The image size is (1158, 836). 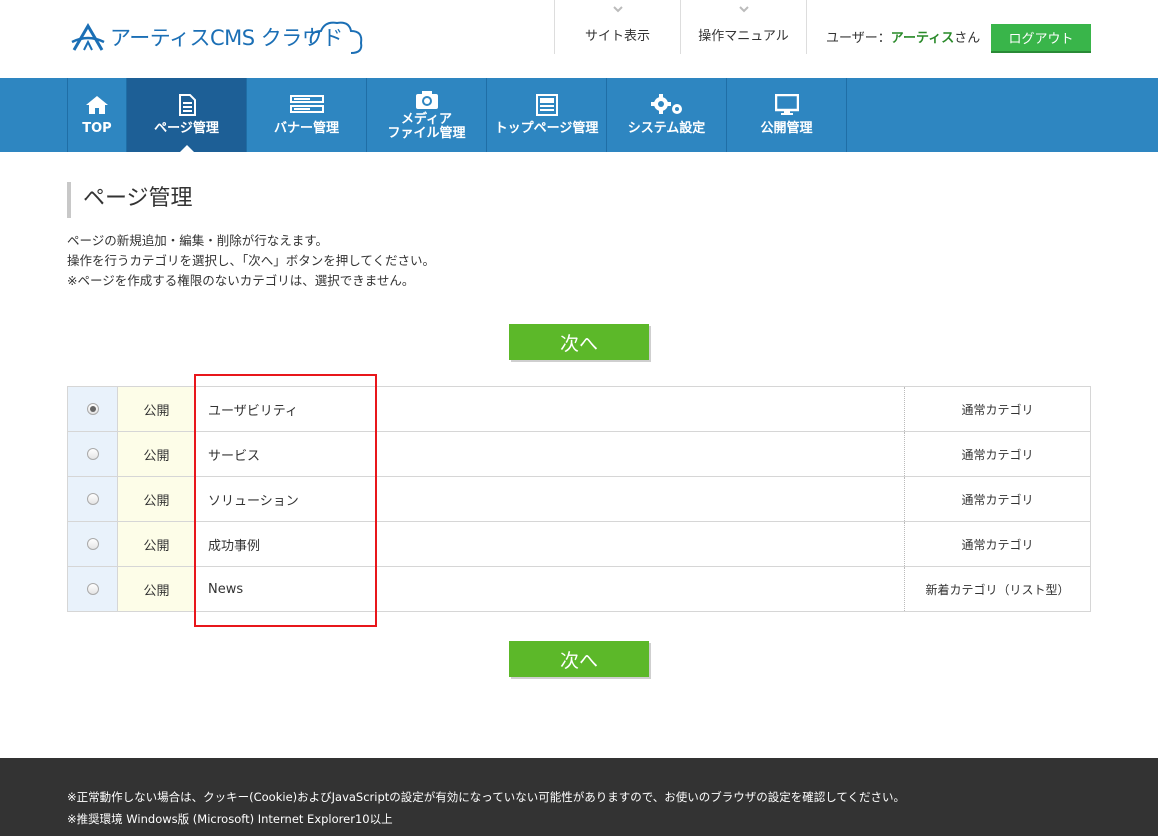 What do you see at coordinates (546, 105) in the screenshot?
I see `layout-icon` at bounding box center [546, 105].